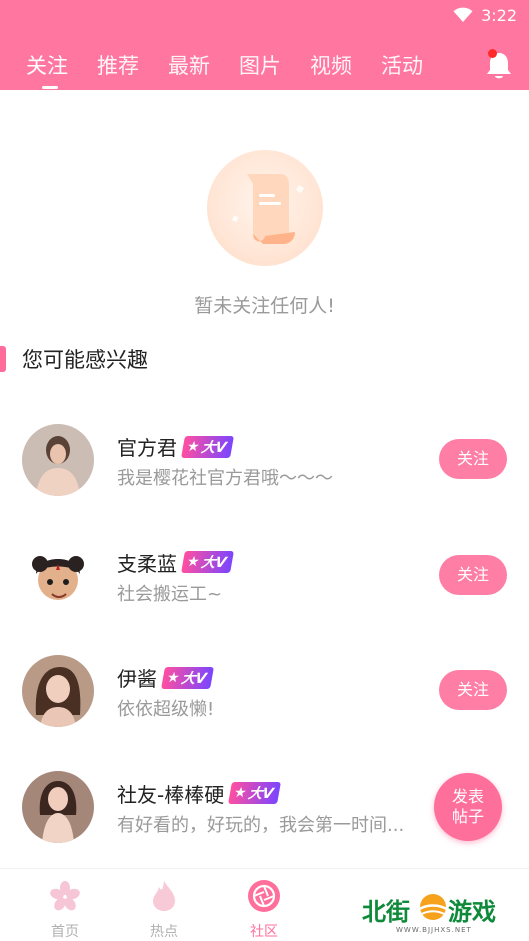 This screenshot has height=941, width=529. I want to click on list-item: 支柔蓝 ★ 大V 社会搬运工~ 关注, so click(264, 592).